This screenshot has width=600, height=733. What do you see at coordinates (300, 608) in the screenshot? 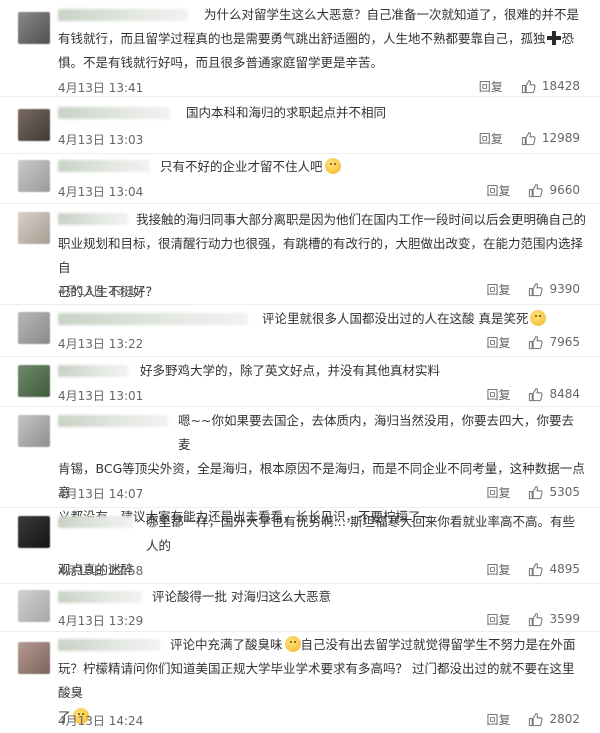
I see `comment-item: 评论酸得一批 对海归这么大恶意 4月13日 13:29 回复 3599` at bounding box center [300, 608].